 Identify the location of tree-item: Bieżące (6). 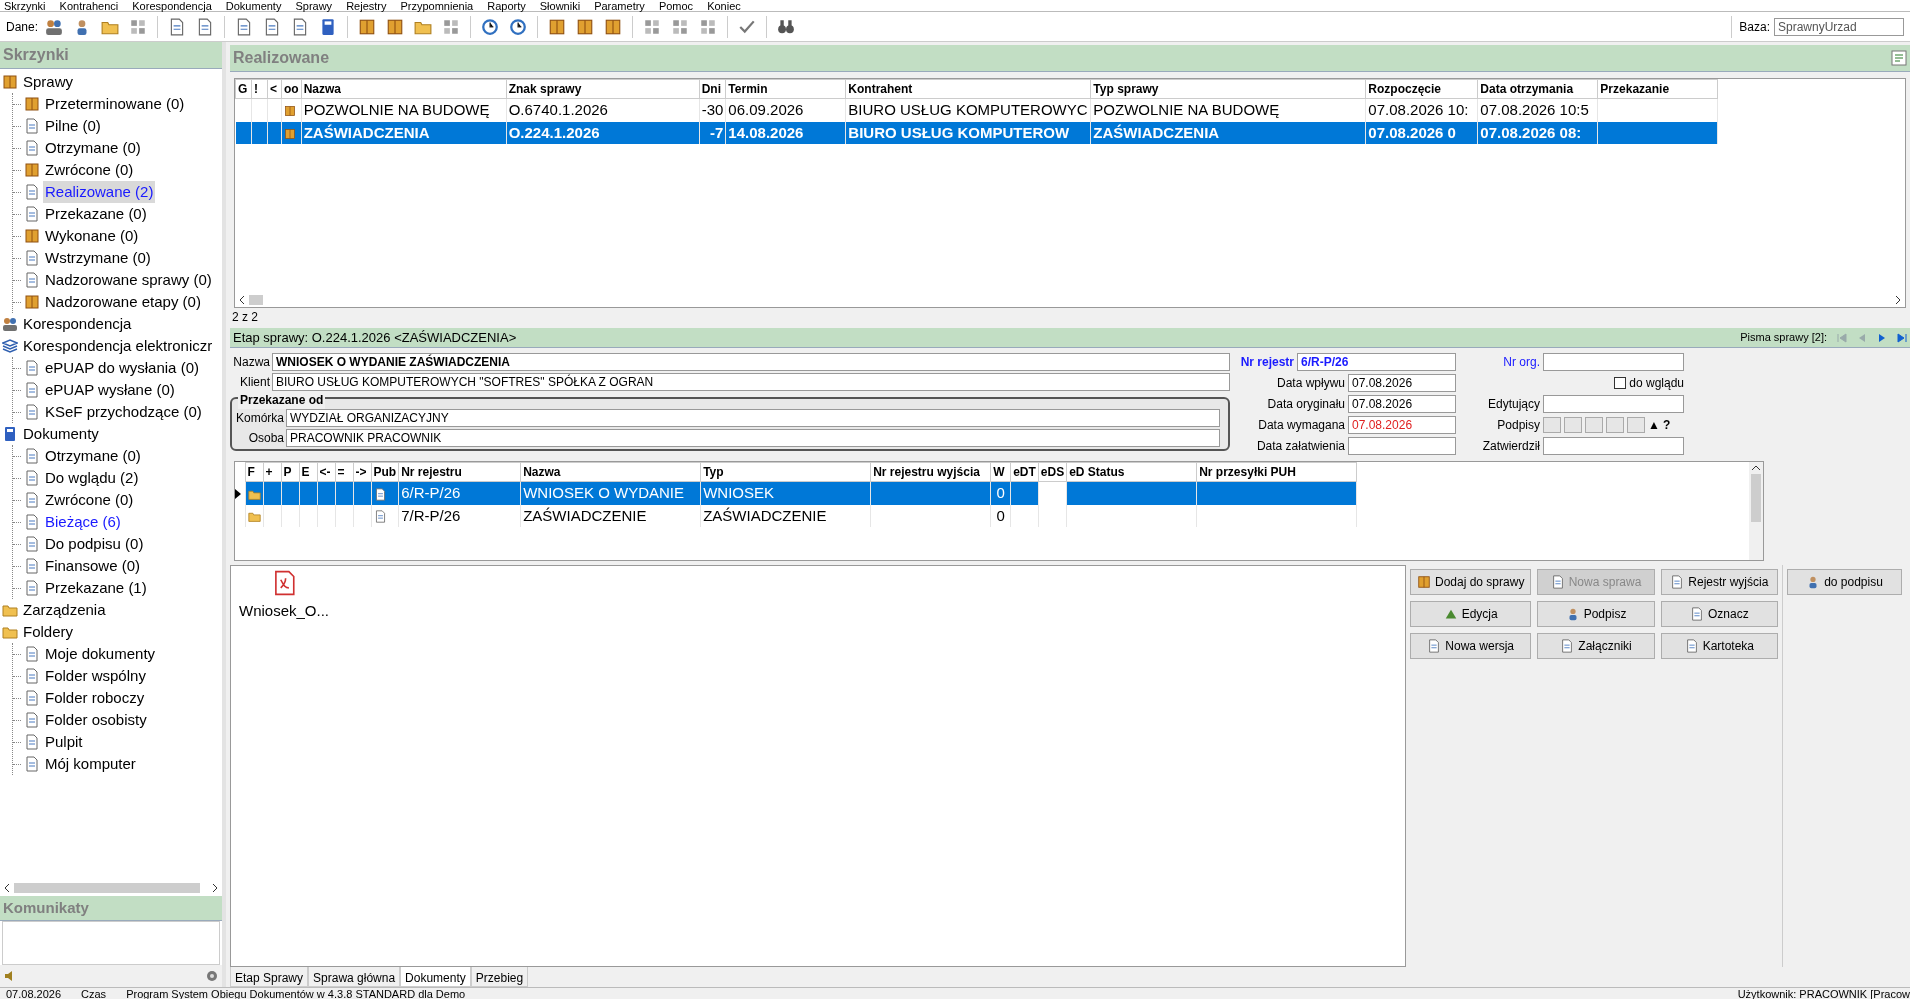
(83, 522).